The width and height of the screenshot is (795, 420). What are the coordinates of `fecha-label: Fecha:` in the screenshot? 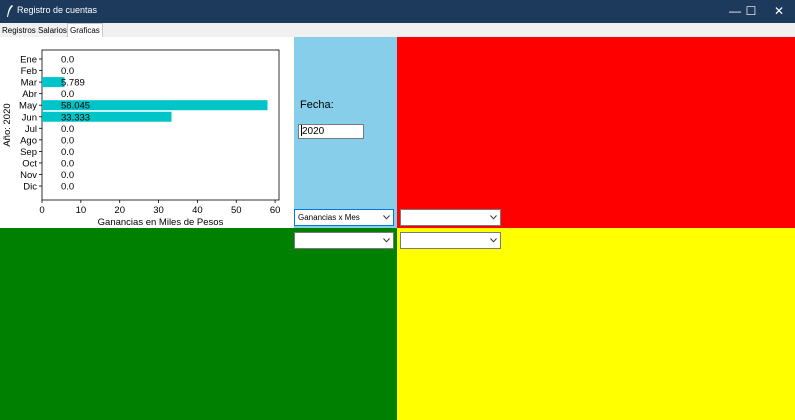 It's located at (317, 105).